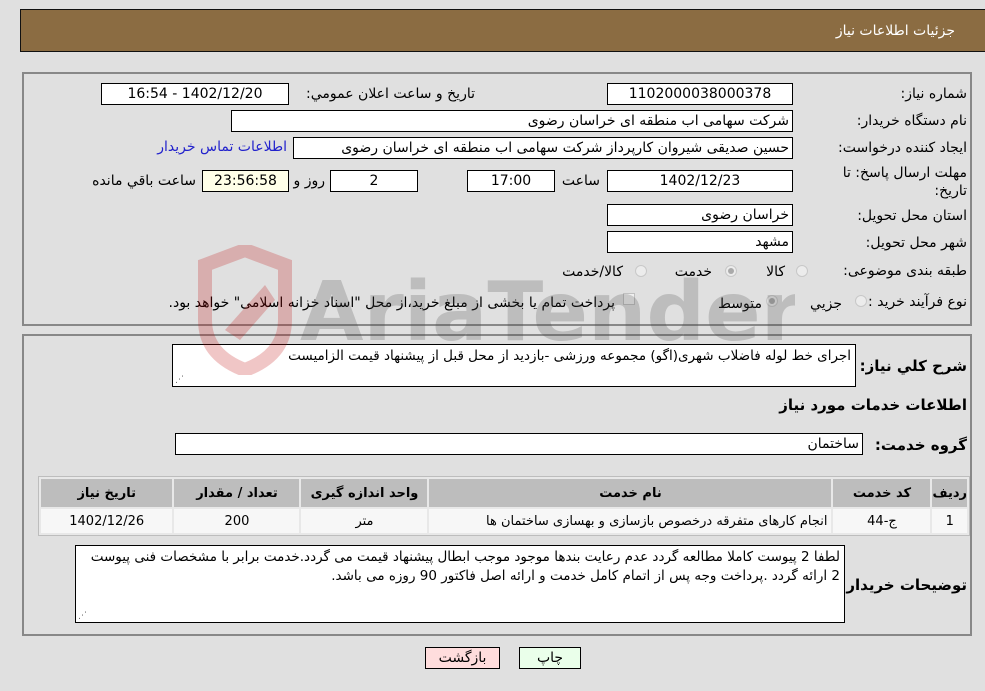 Image resolution: width=985 pixels, height=691 pixels. What do you see at coordinates (917, 302) in the screenshot?
I see `process-label: نوع فرآیند خرید :` at bounding box center [917, 302].